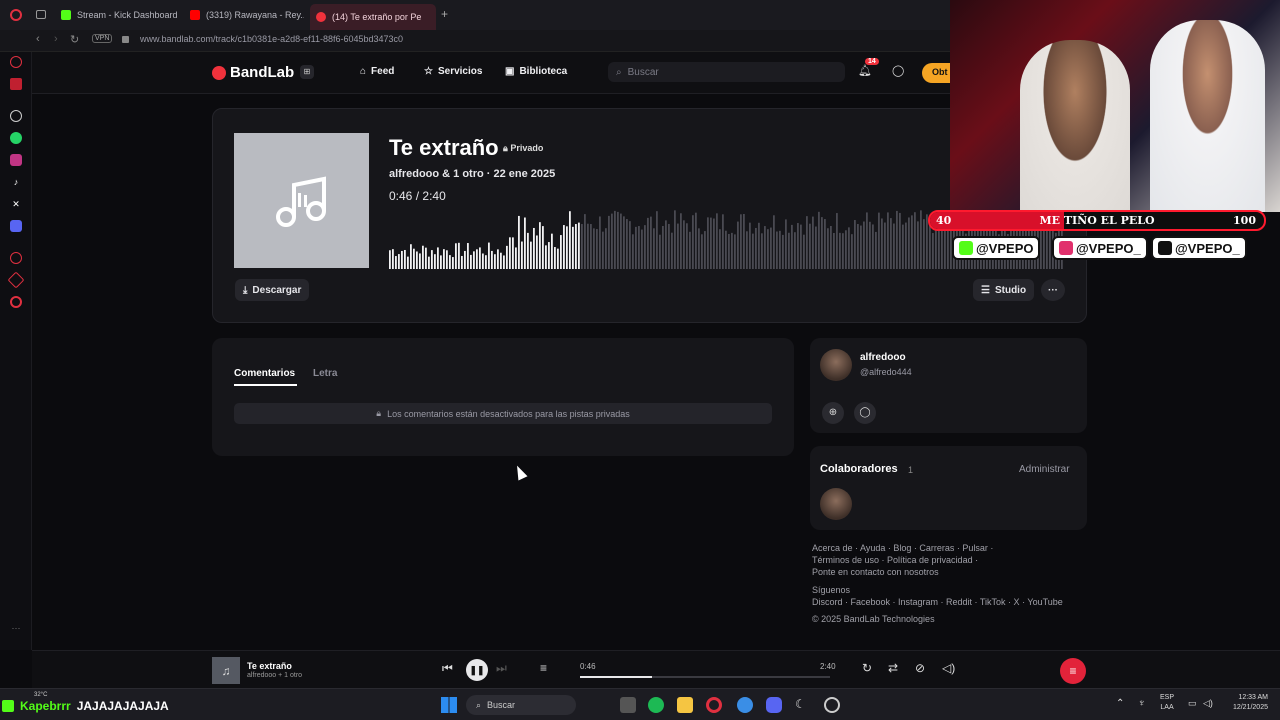 This screenshot has height=720, width=1280. Describe the element at coordinates (1073, 671) in the screenshot. I see `queue-button: ≡` at that location.